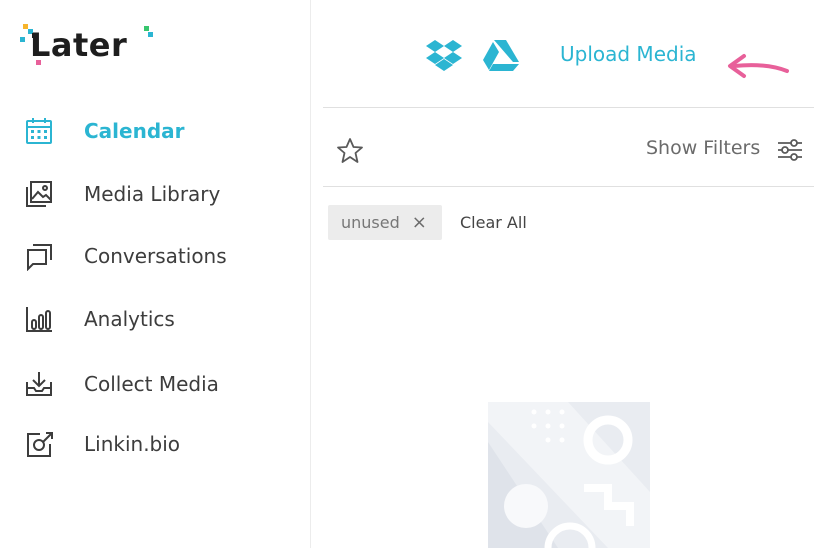  Describe the element at coordinates (132, 444) in the screenshot. I see `sidebar-item-label: Linkin.bio` at that location.